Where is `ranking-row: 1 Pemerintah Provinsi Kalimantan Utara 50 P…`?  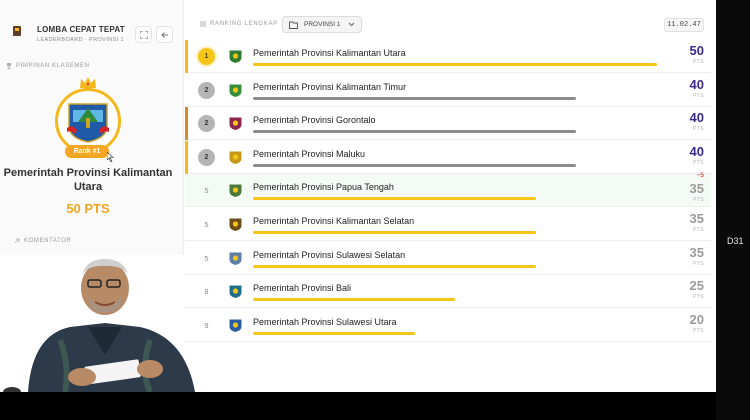
ranking-row: 1 Pemerintah Provinsi Kalimantan Utara 50 P… is located at coordinates (448, 56).